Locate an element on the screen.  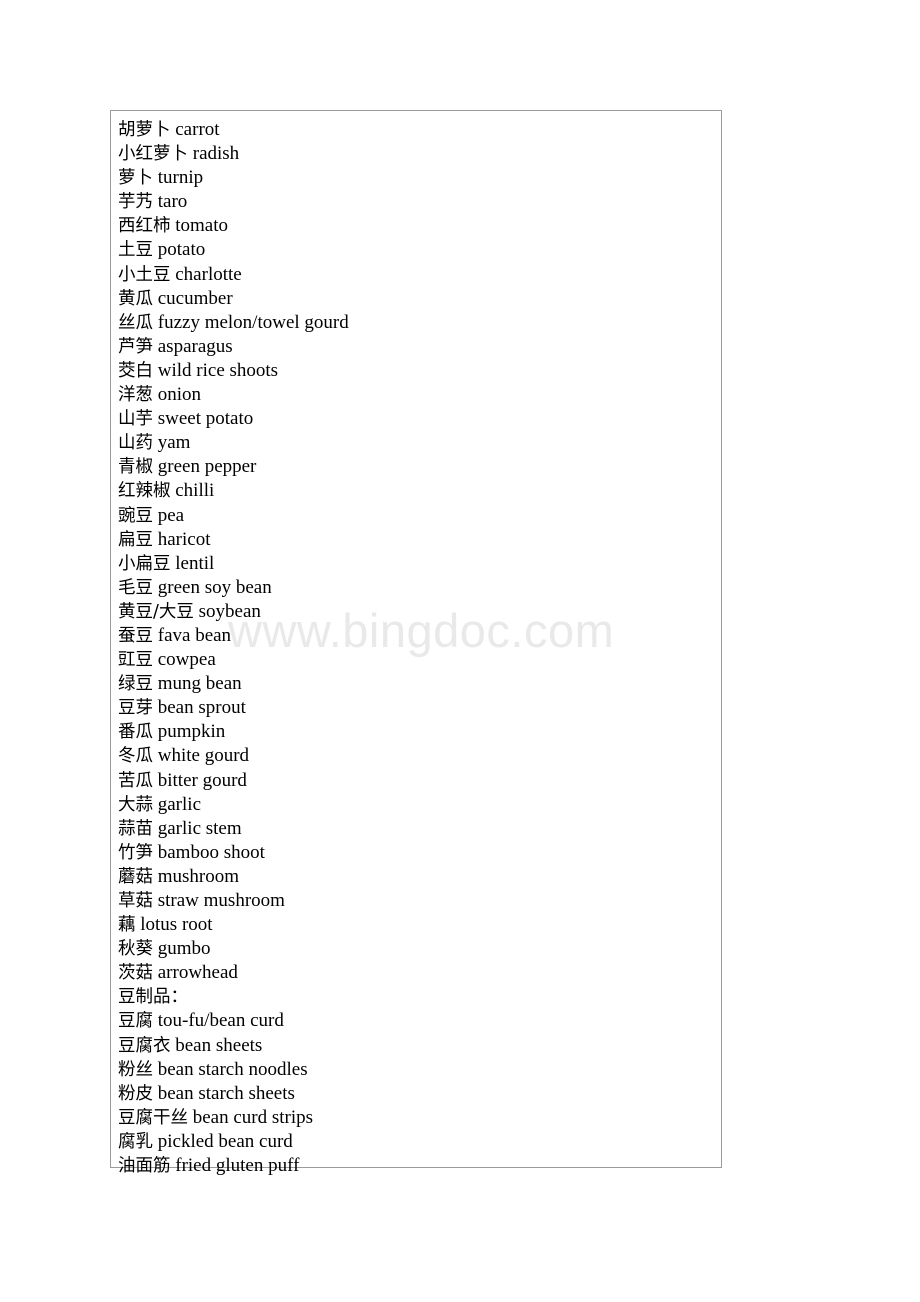
vocabulary-entry: 豆制品： is located at coordinates (416, 997).